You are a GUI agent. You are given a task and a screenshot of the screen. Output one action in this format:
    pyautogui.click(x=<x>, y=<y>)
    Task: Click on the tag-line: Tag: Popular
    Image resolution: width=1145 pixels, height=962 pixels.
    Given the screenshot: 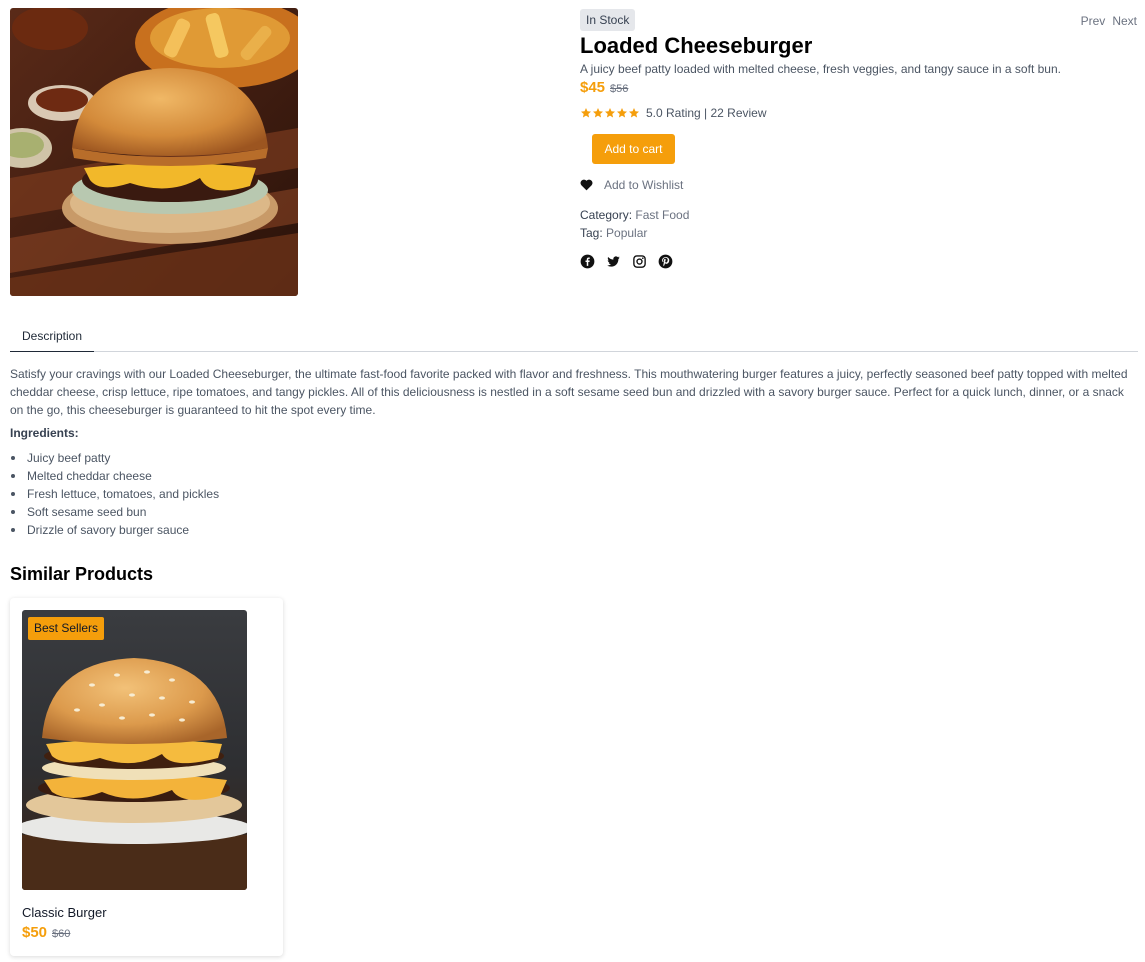 What is the action you would take?
    pyautogui.click(x=613, y=233)
    